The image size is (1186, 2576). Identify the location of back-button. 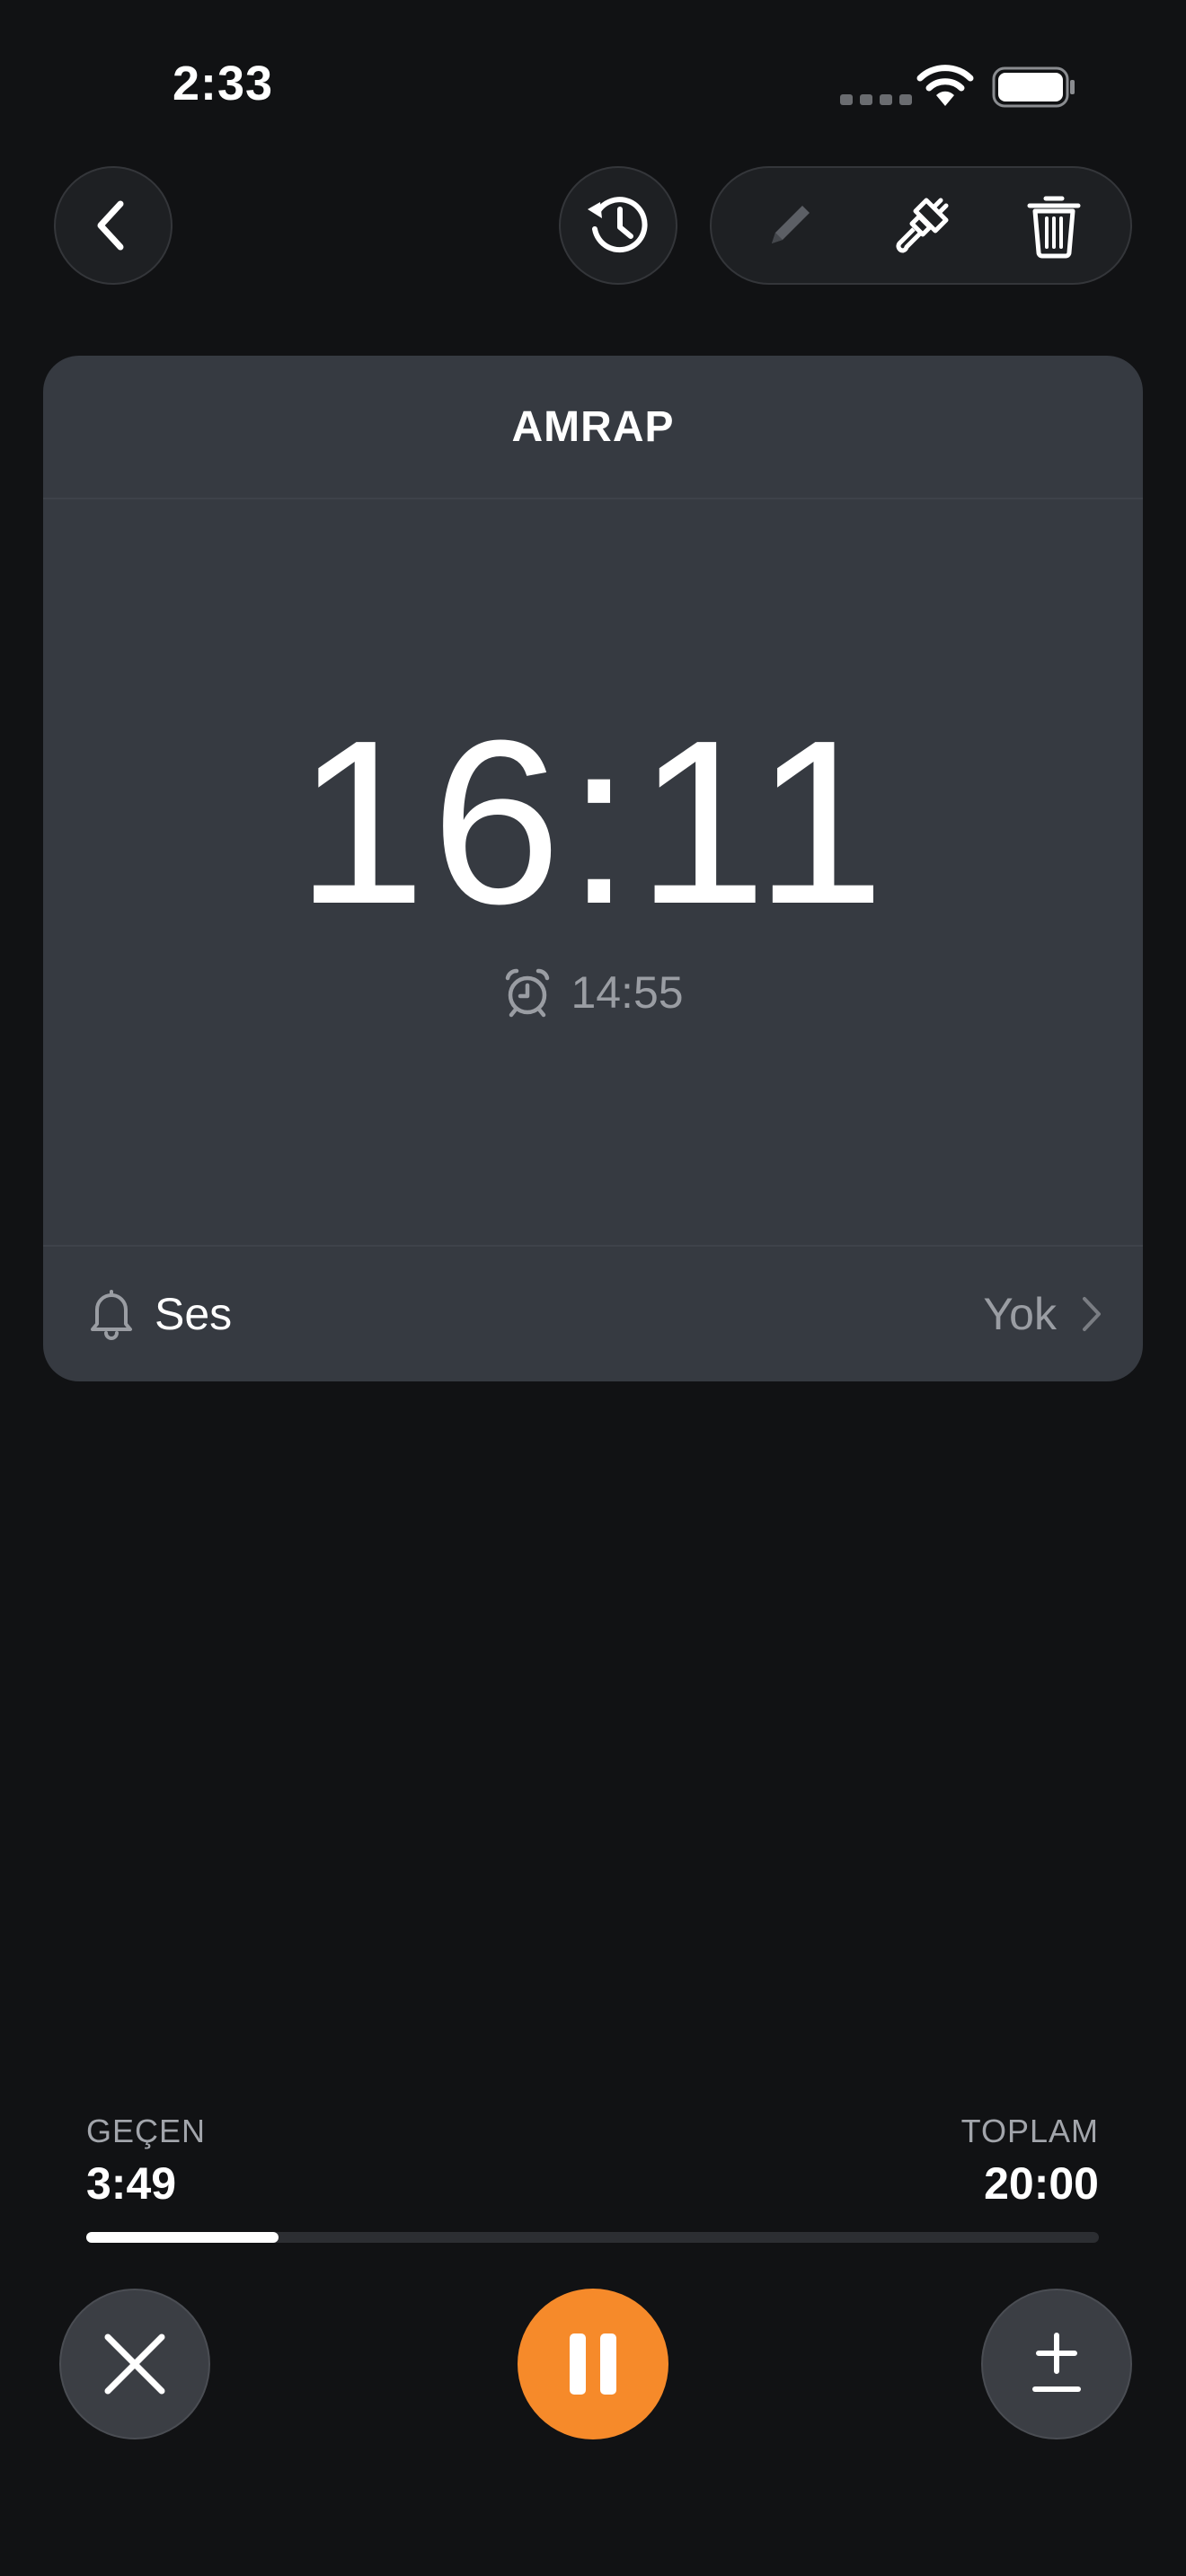
(113, 225).